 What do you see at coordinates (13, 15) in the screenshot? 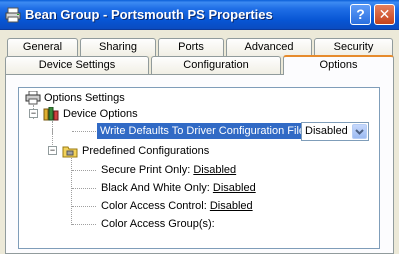
I see `printer-icon` at bounding box center [13, 15].